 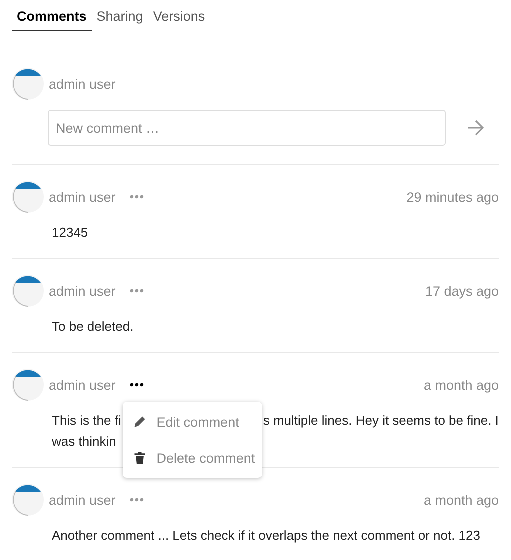 I want to click on tab: Sharing, so click(x=120, y=18).